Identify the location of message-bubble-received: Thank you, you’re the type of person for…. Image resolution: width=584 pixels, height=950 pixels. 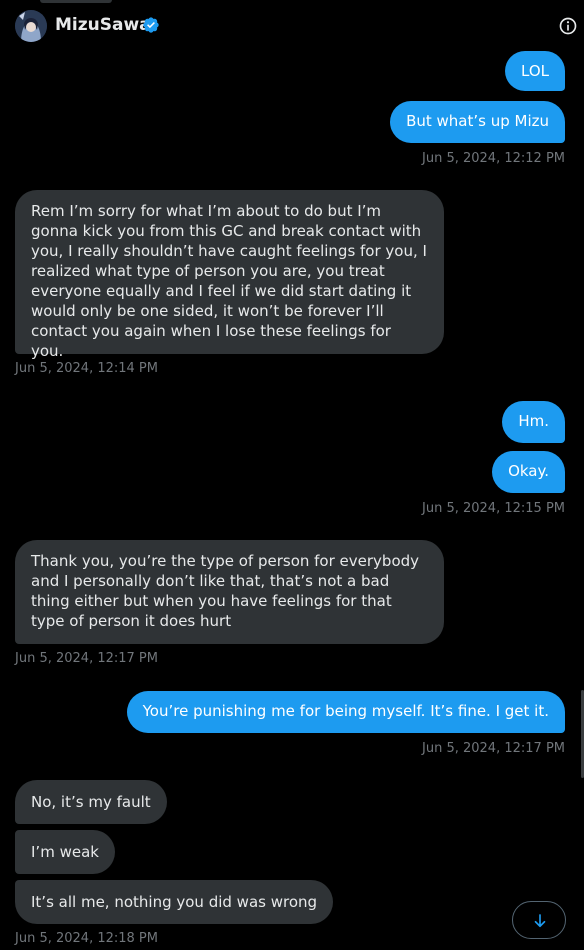
(229, 592).